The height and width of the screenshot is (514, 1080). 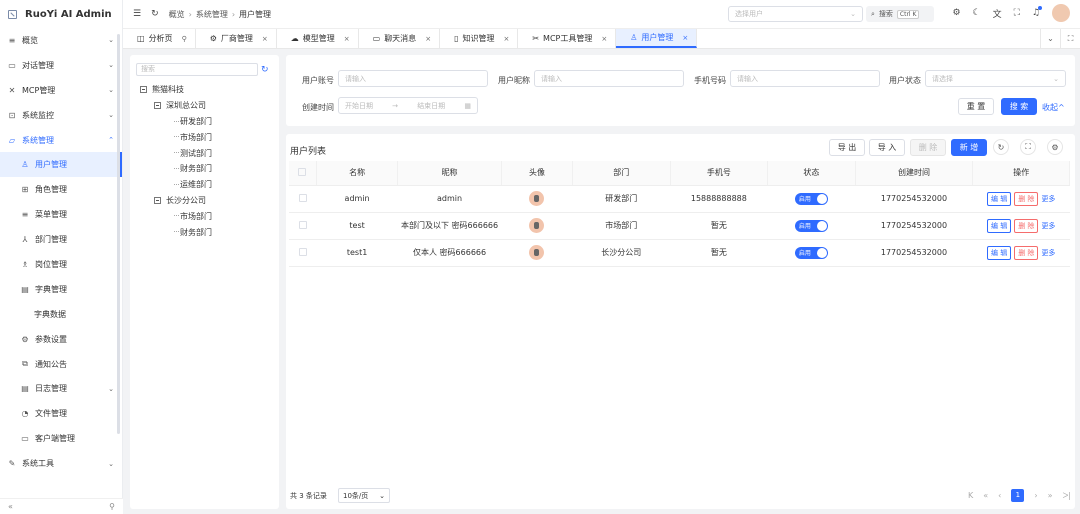 I want to click on reset-button: 重 置, so click(x=976, y=106).